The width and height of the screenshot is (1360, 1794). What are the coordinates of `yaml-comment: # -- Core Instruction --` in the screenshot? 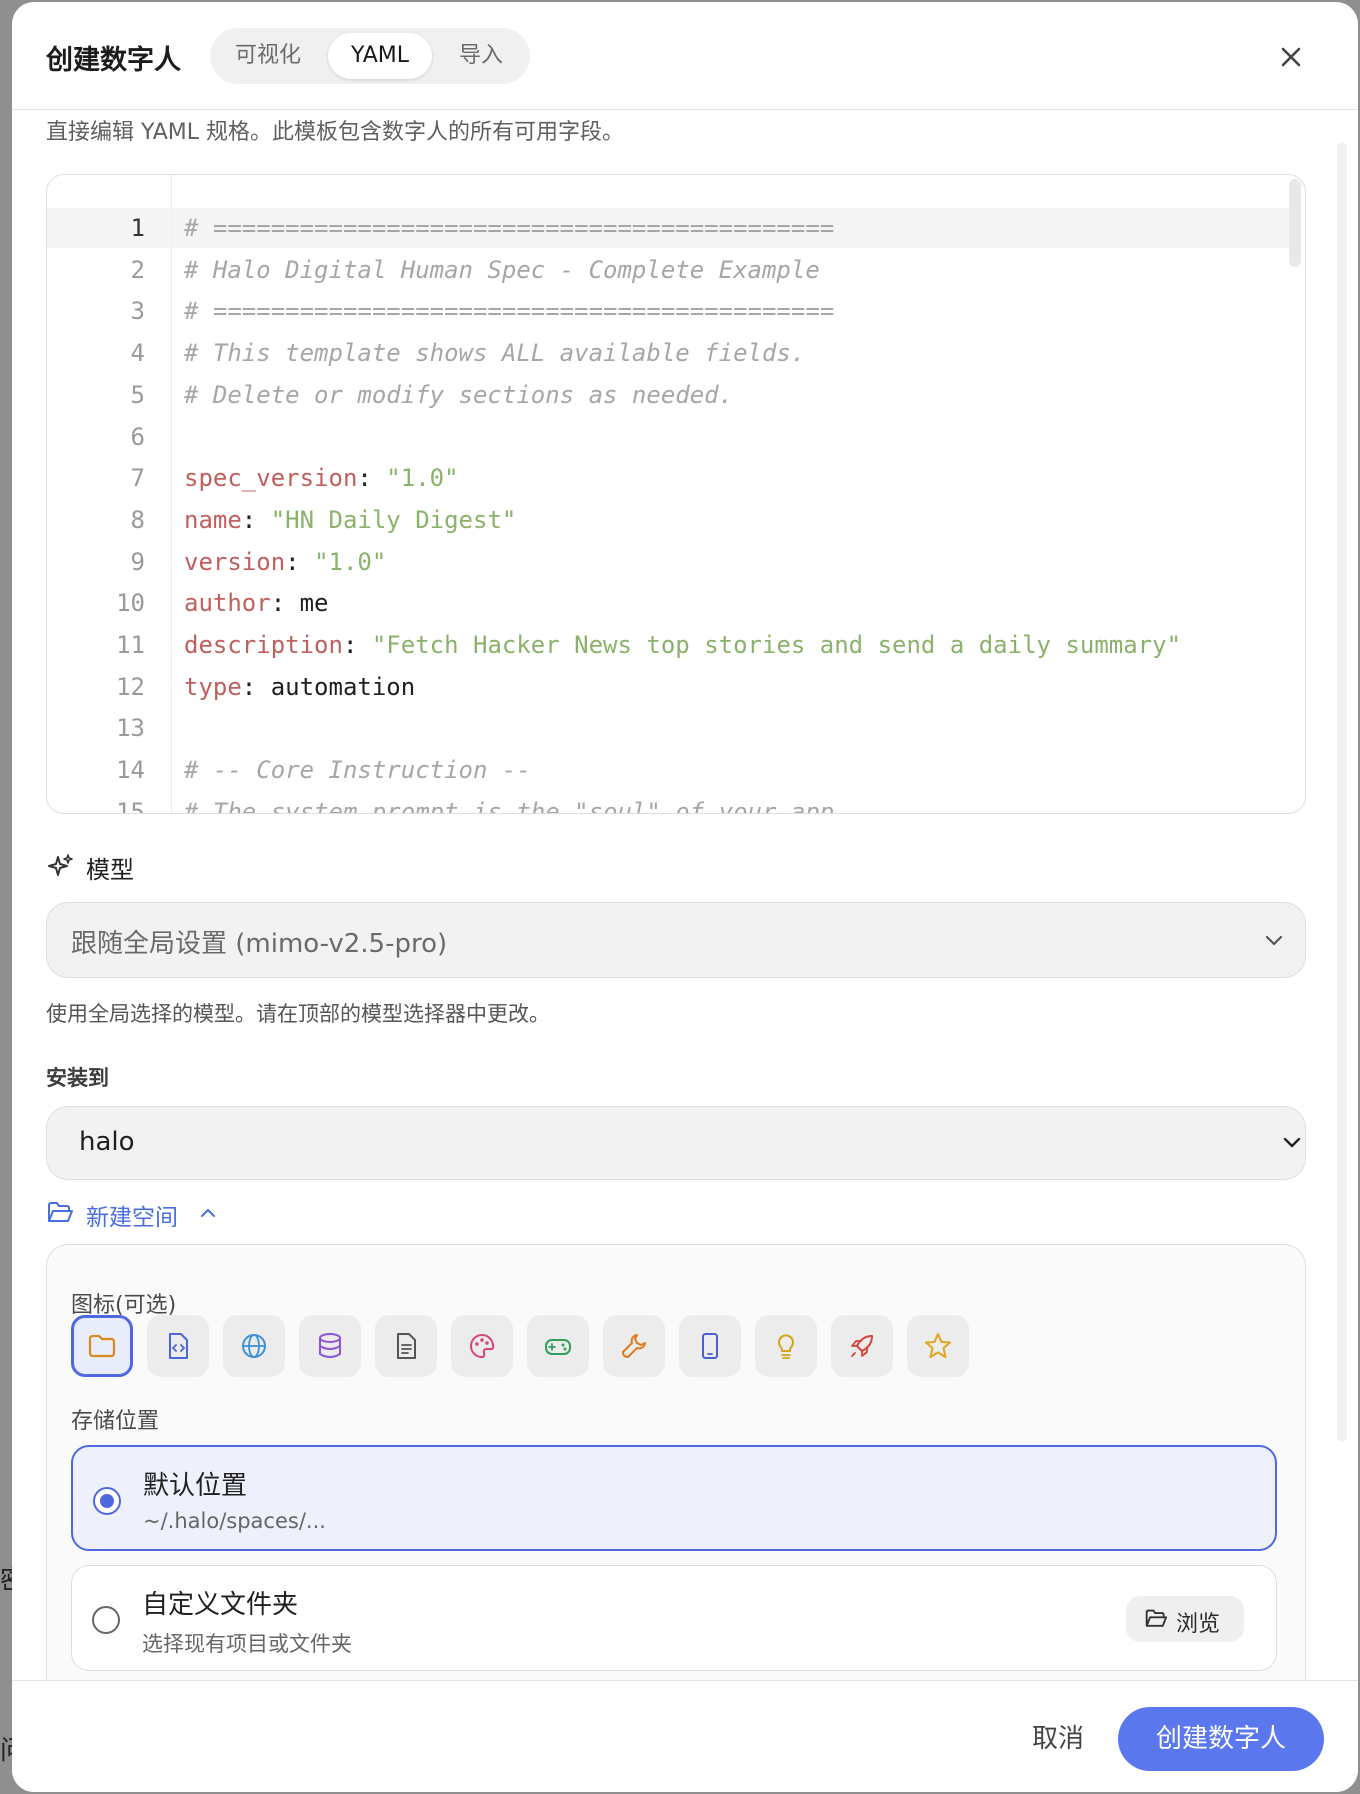 It's located at (357, 770).